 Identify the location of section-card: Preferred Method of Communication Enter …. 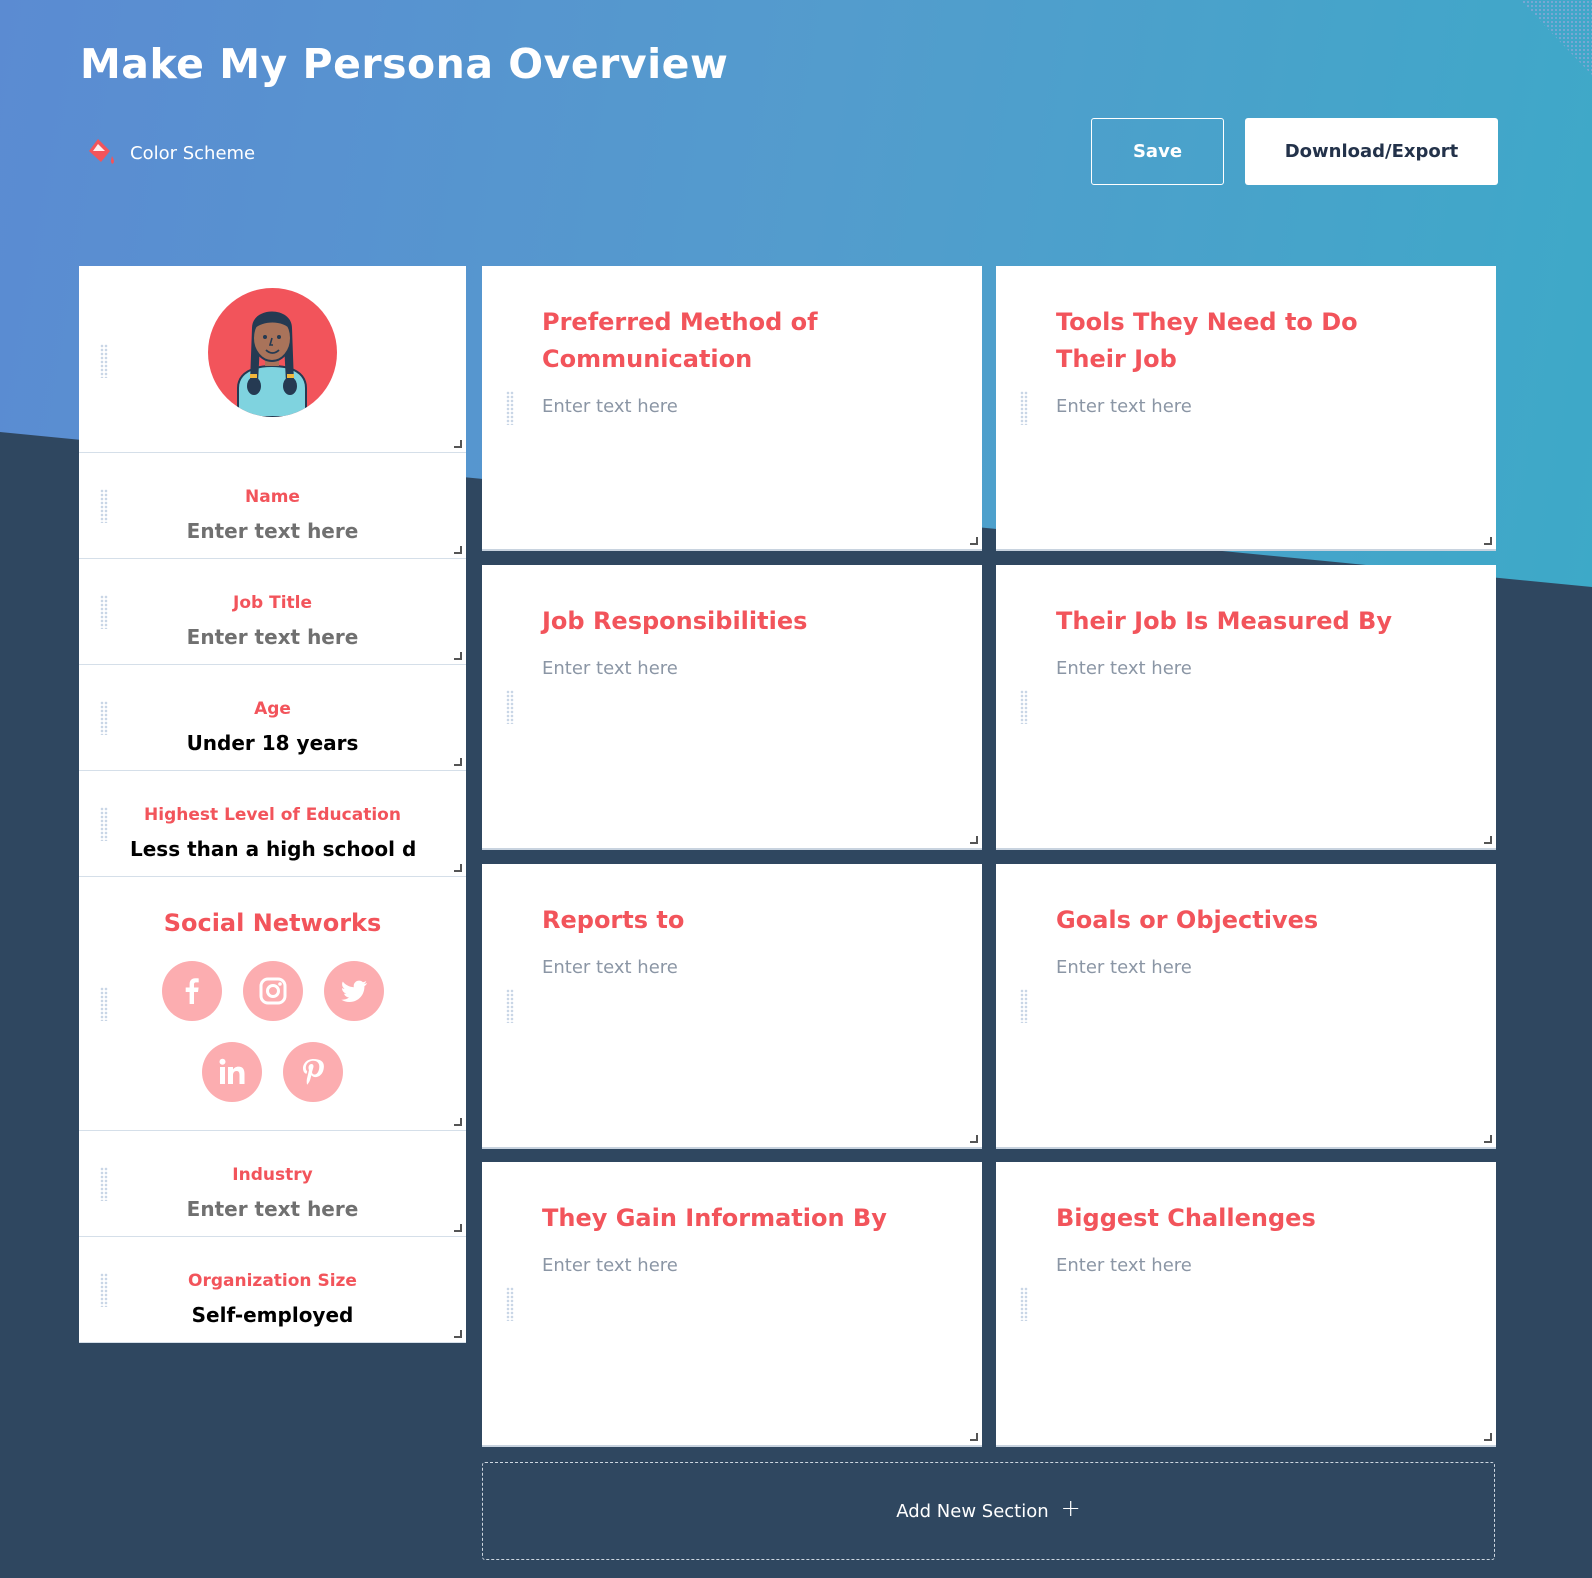
(732, 408).